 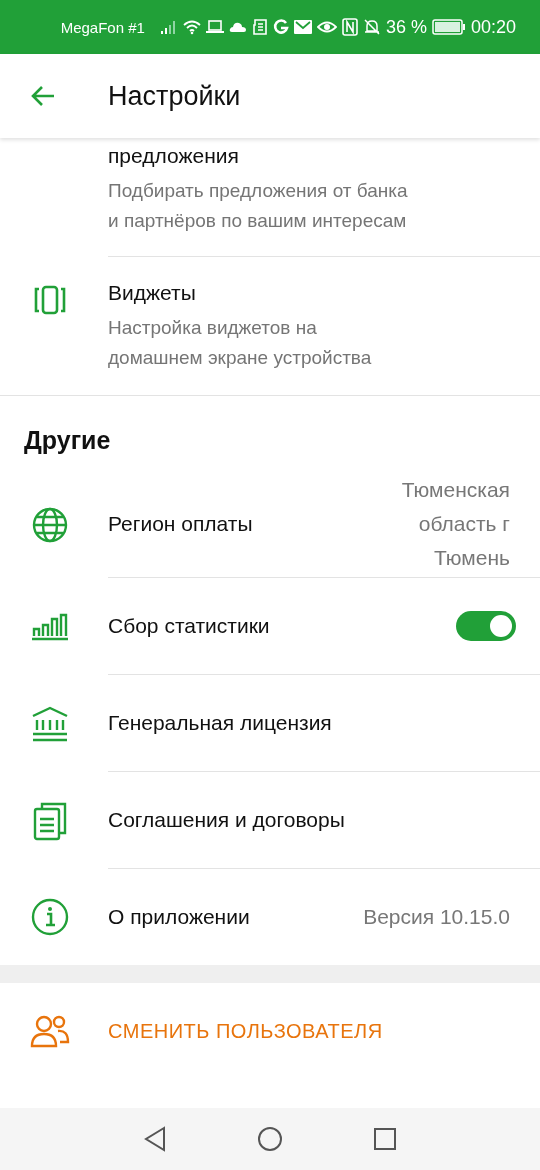 I want to click on setting-title: О приложении, so click(x=179, y=917).